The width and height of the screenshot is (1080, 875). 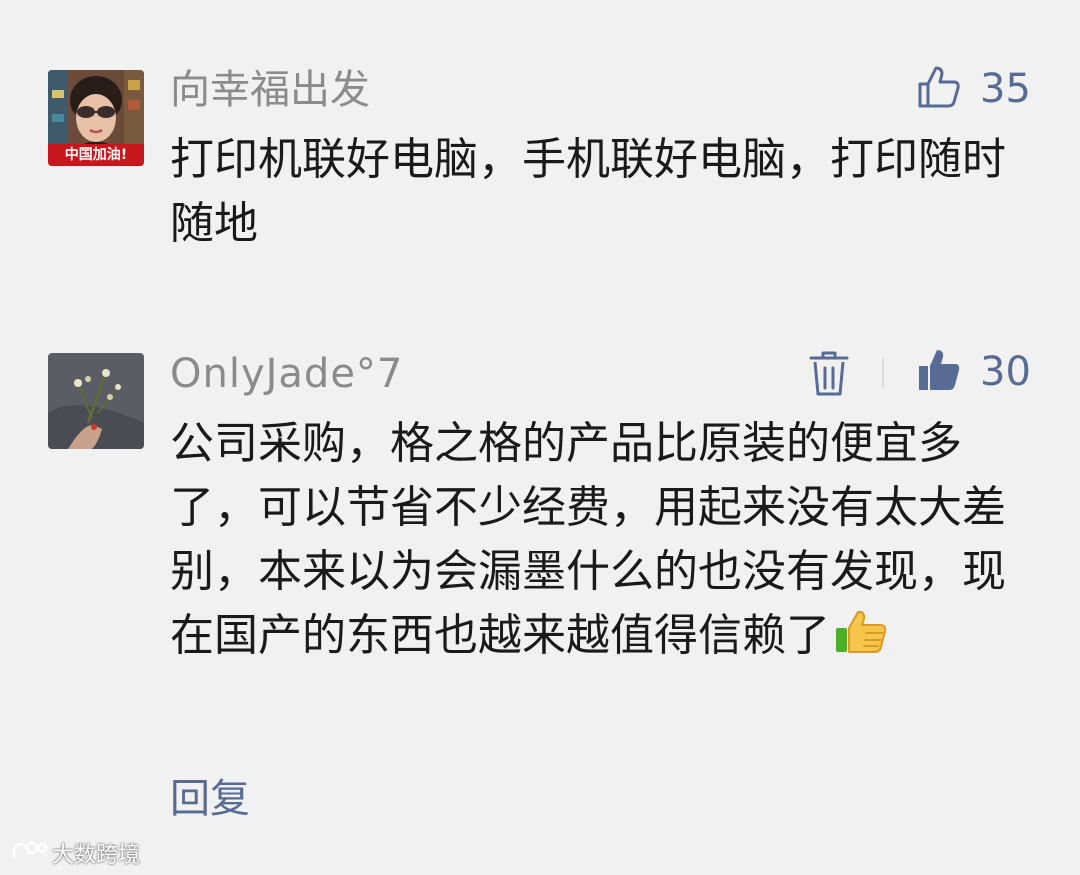 What do you see at coordinates (939, 372) in the screenshot?
I see `thumbs-up-filled-icon` at bounding box center [939, 372].